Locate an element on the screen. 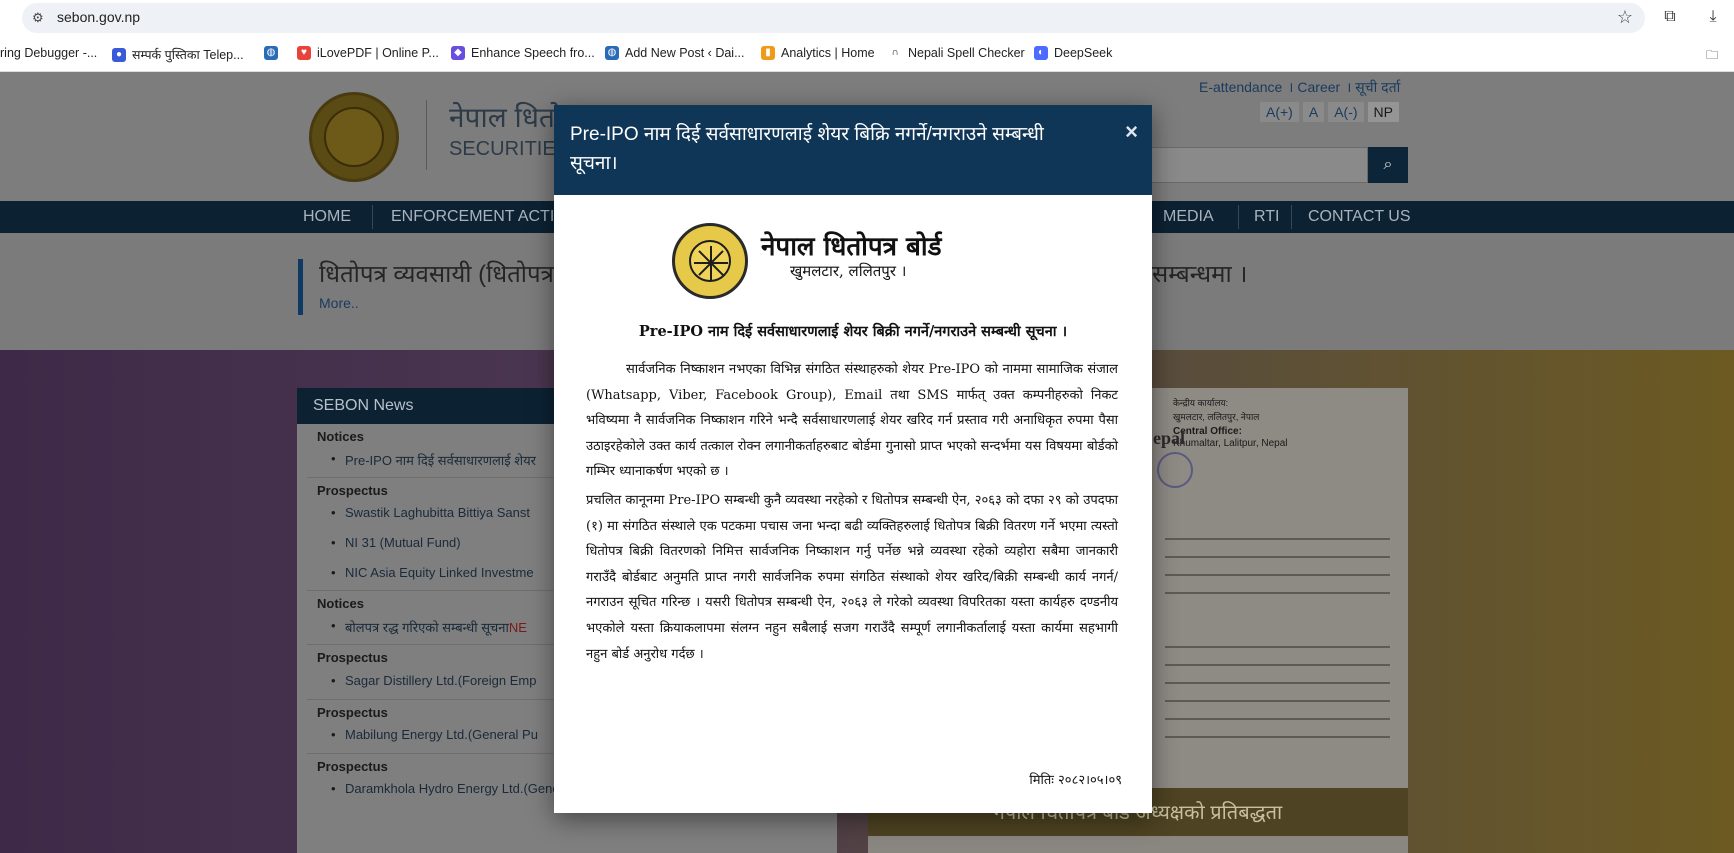 The image size is (1734, 853). sebon-seal-logo is located at coordinates (710, 261).